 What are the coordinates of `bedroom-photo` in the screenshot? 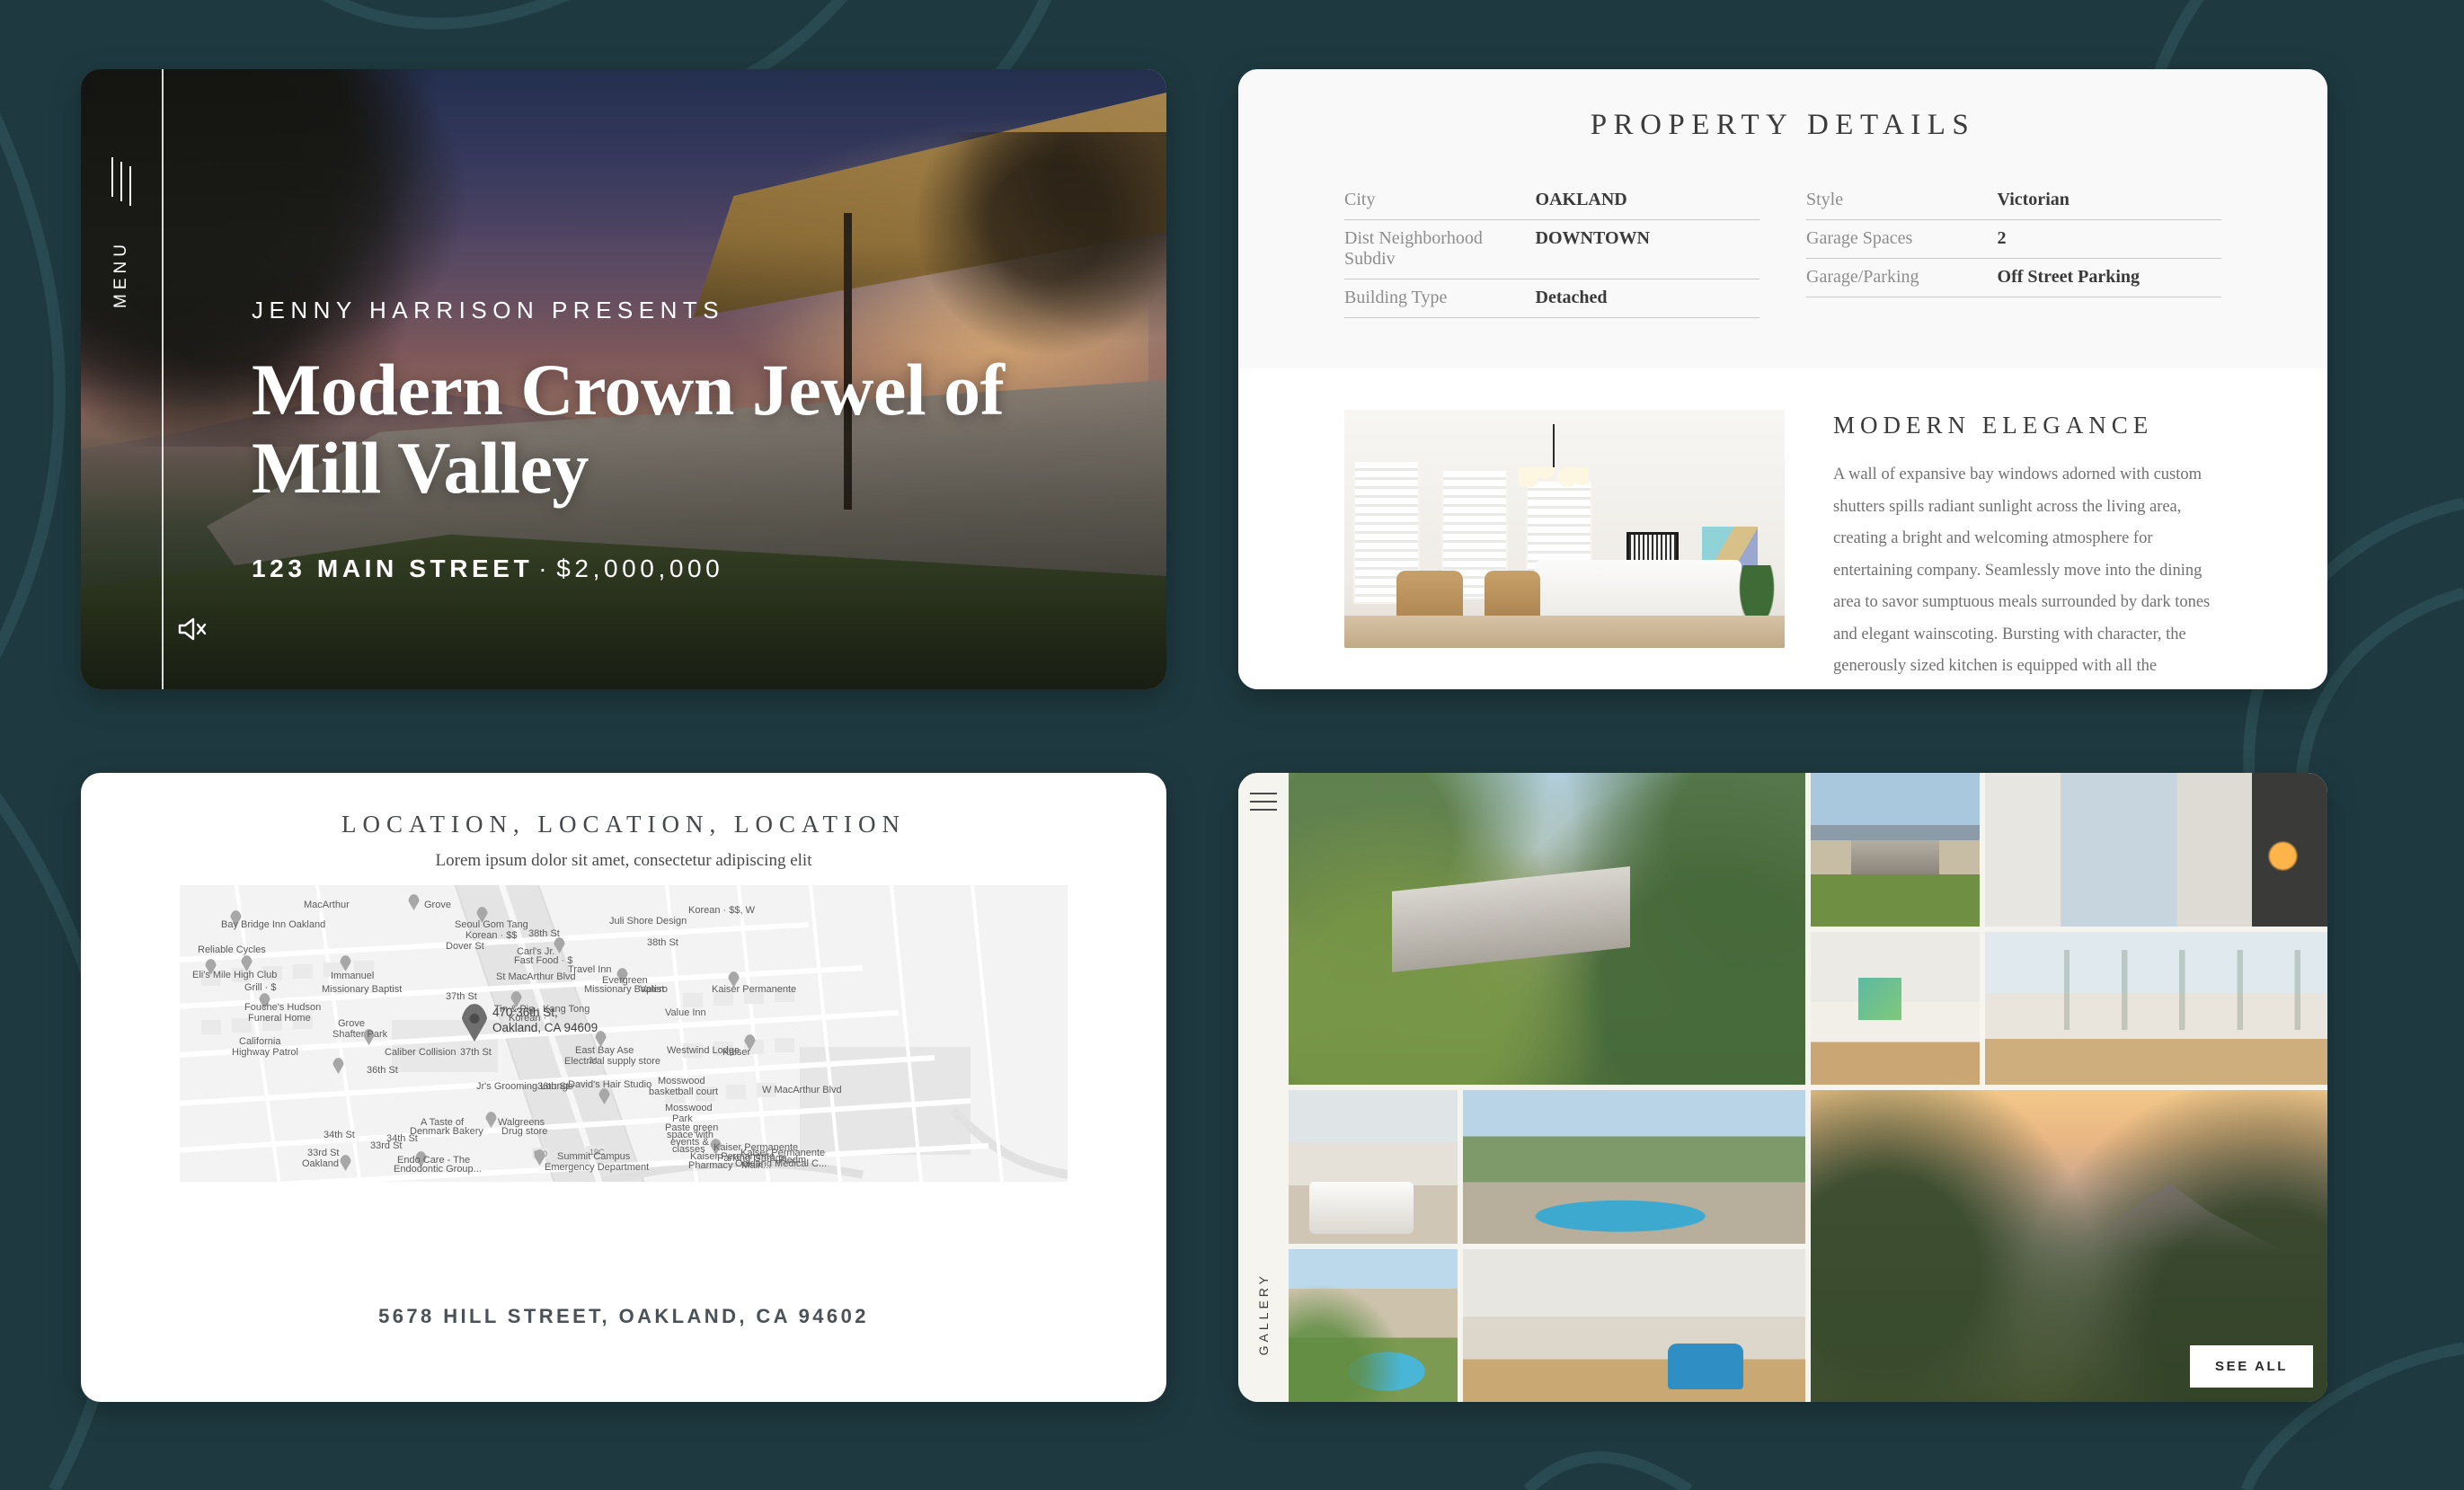 It's located at (1373, 1167).